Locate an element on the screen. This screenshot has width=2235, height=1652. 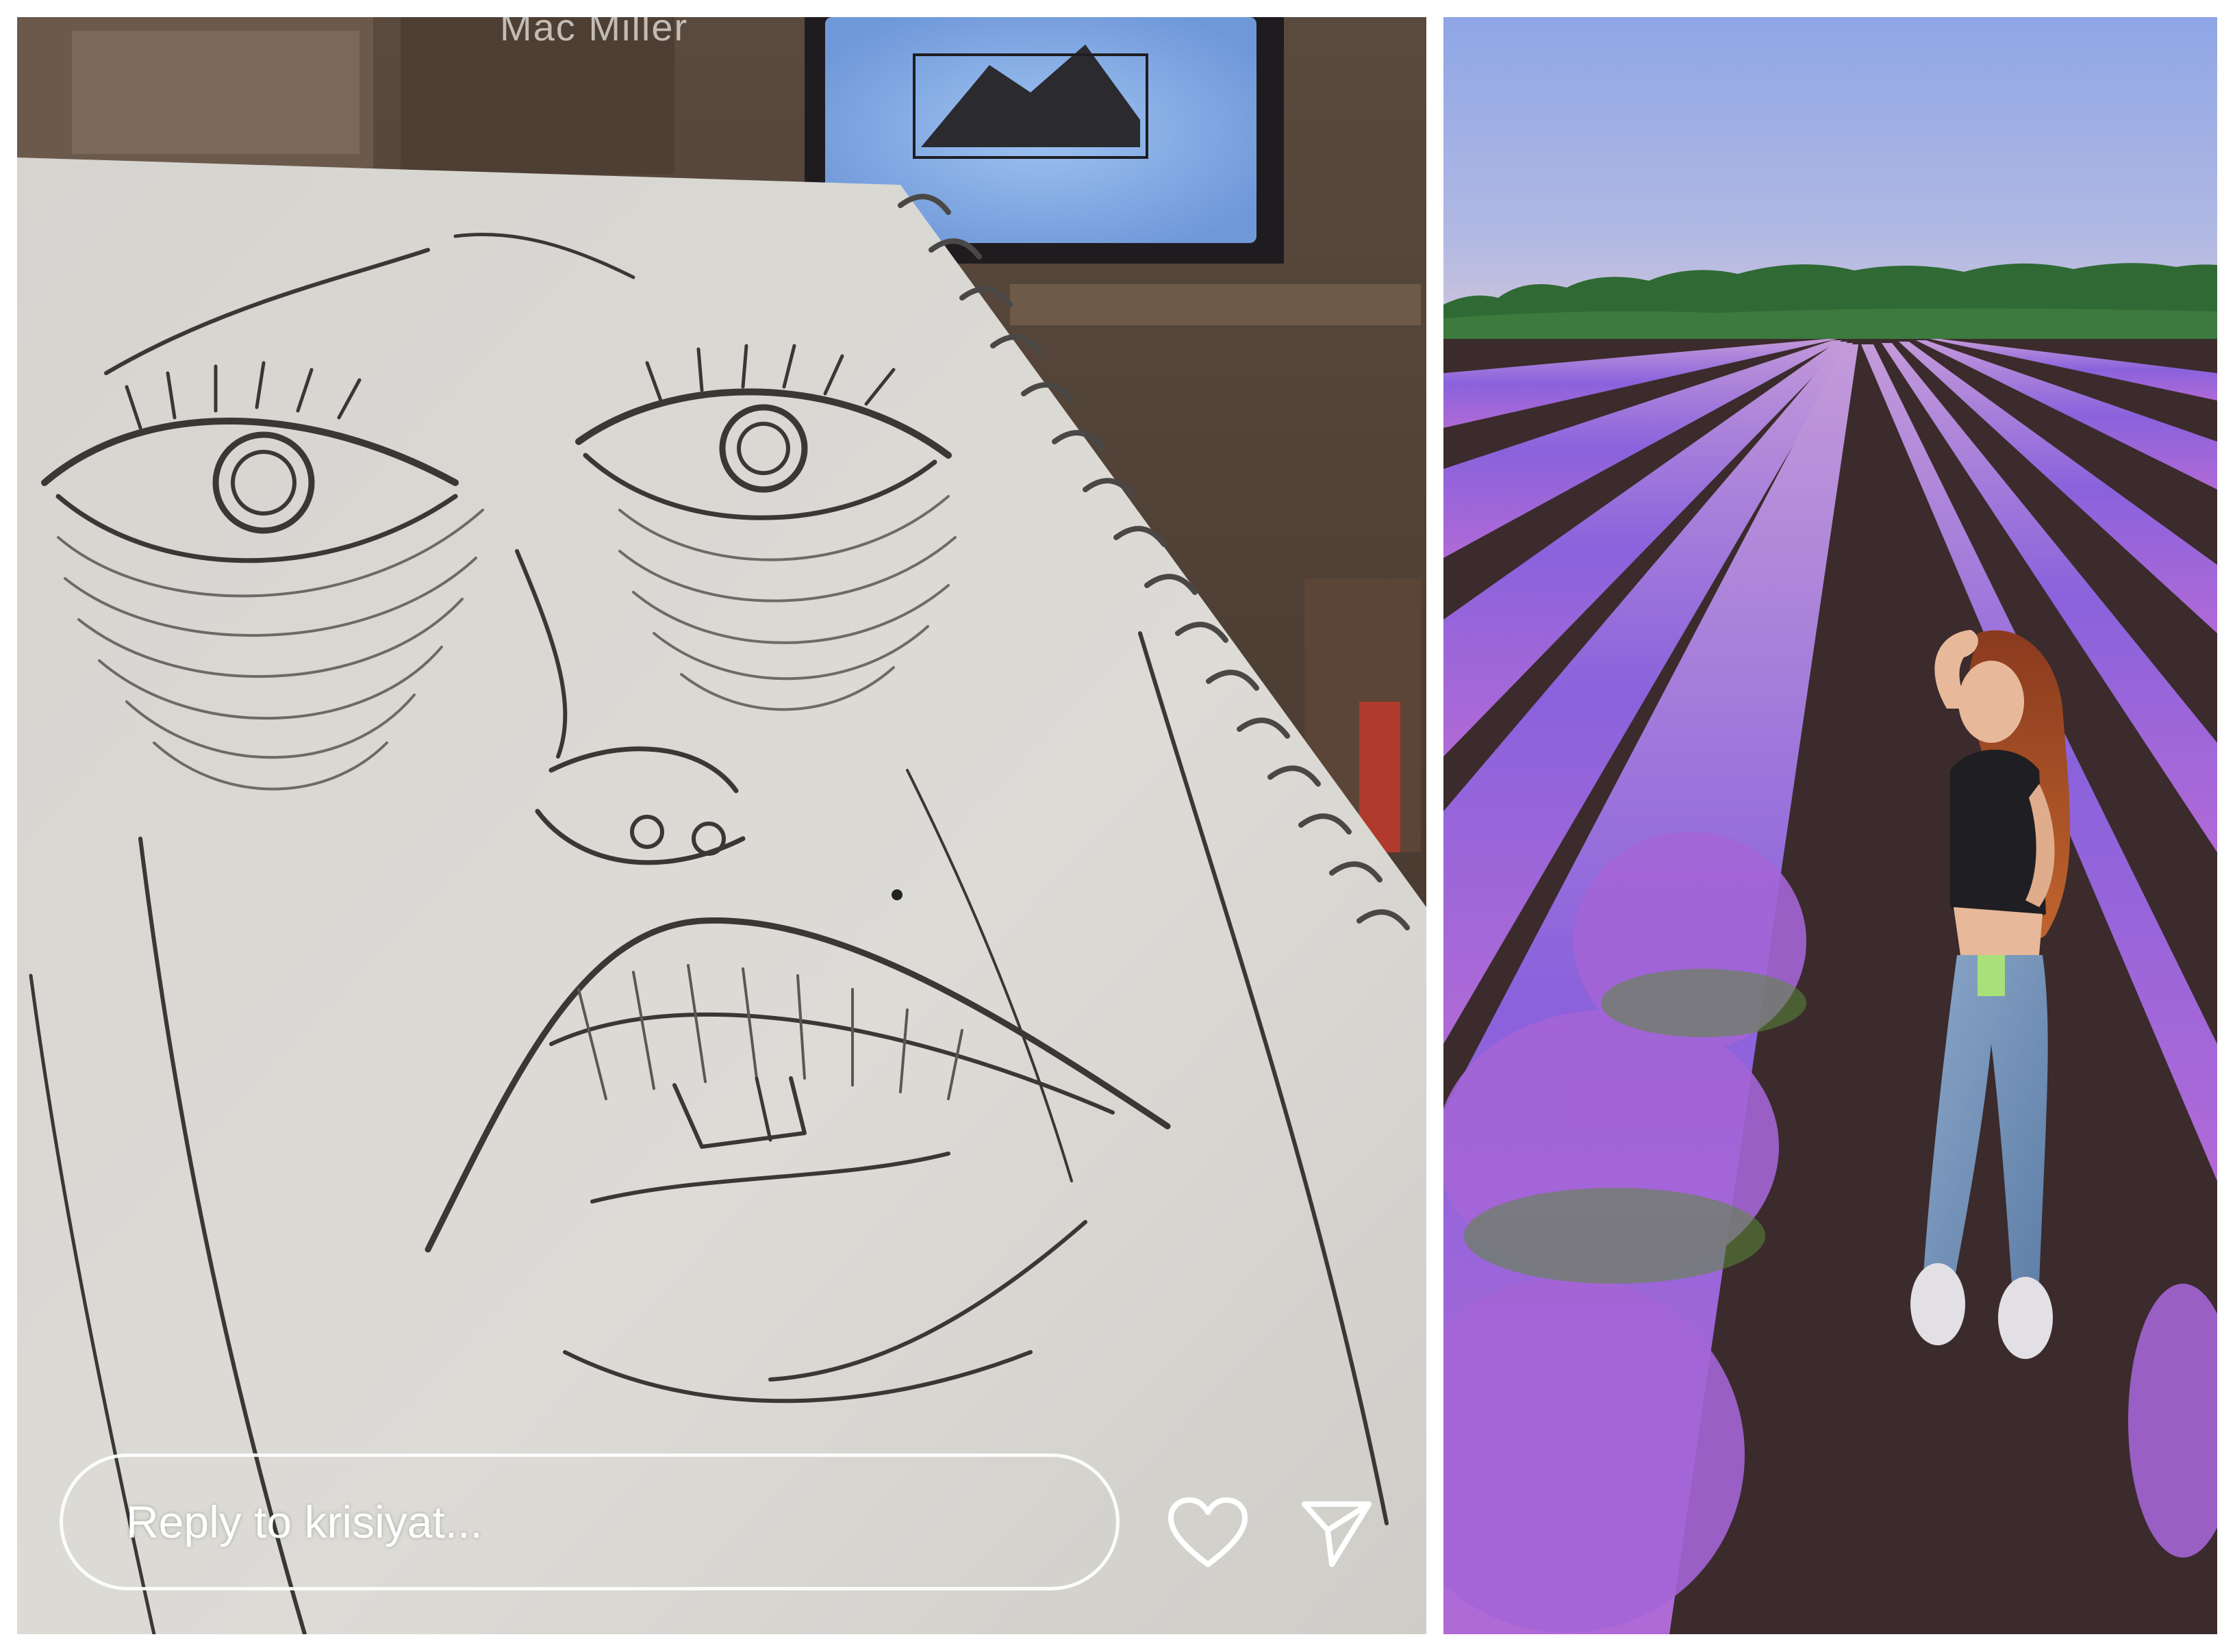
share-button is located at coordinates (1336, 1533).